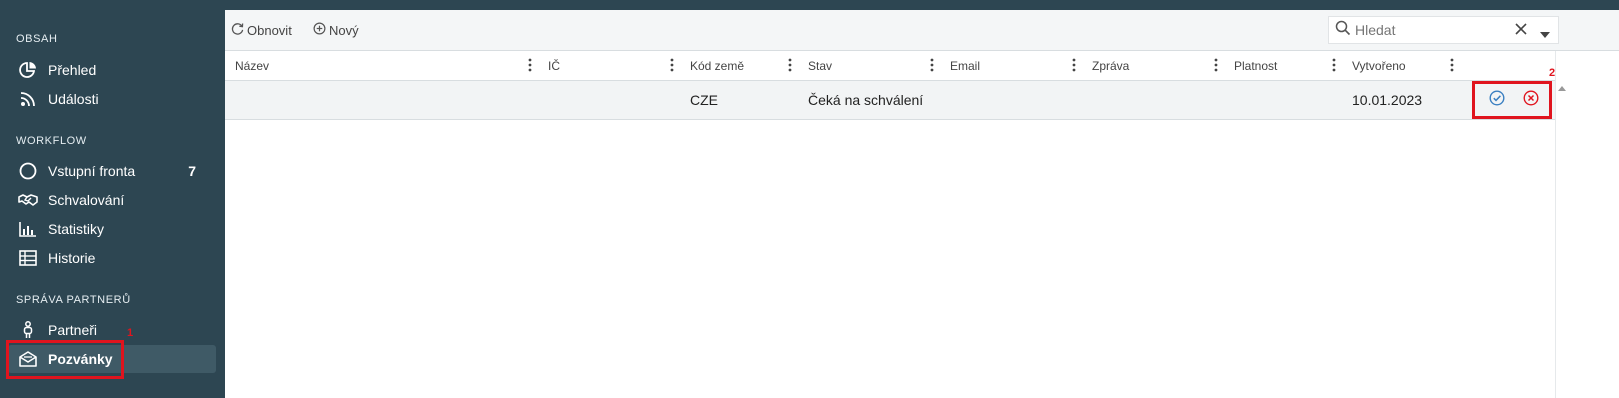  I want to click on cell-zprava, so click(1153, 100).